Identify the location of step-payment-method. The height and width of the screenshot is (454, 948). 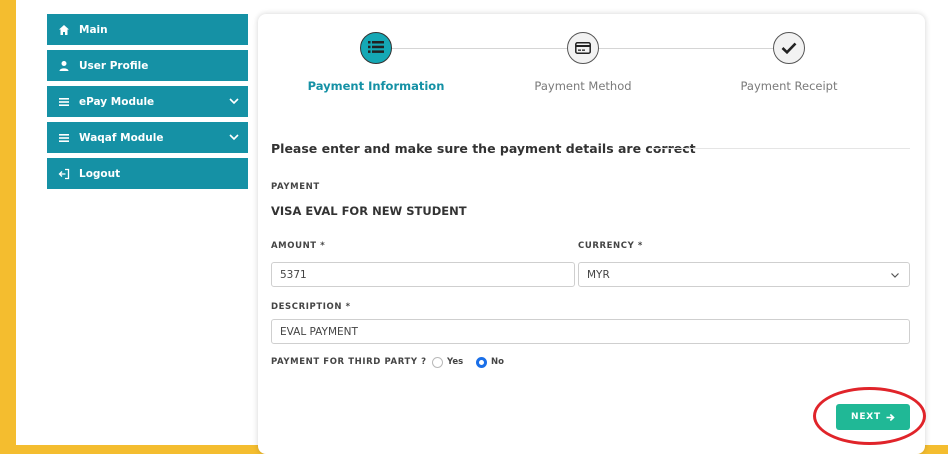
(583, 48).